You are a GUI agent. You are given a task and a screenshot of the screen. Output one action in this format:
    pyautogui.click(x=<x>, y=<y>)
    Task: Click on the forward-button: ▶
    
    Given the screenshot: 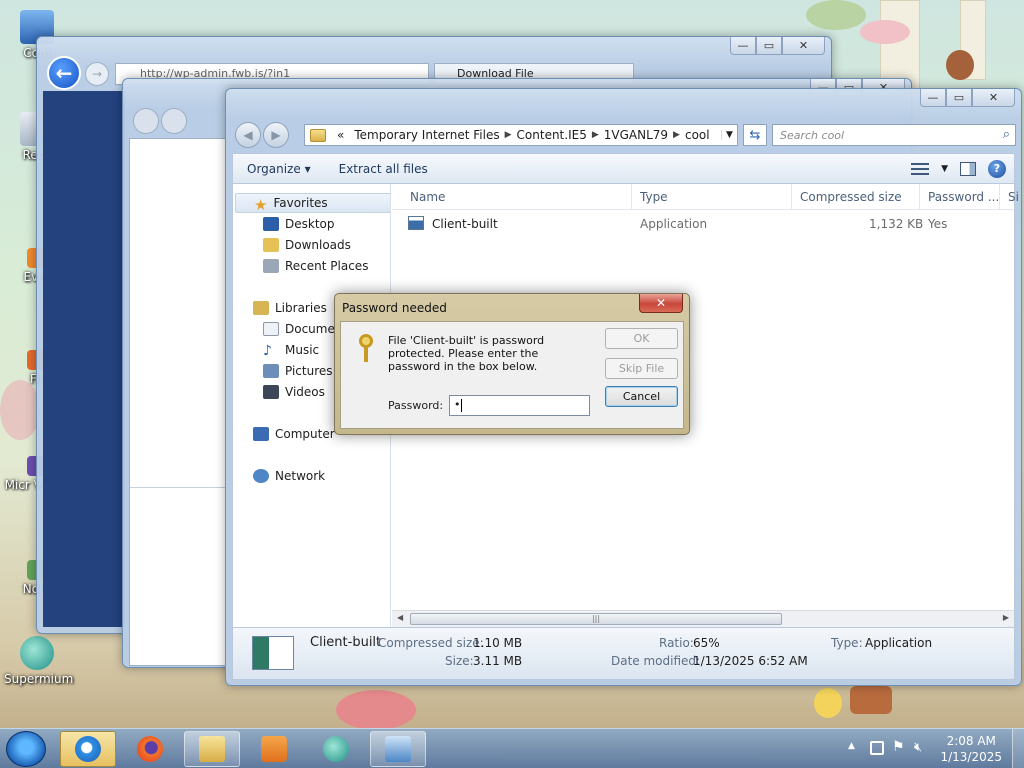 What is the action you would take?
    pyautogui.click(x=276, y=135)
    